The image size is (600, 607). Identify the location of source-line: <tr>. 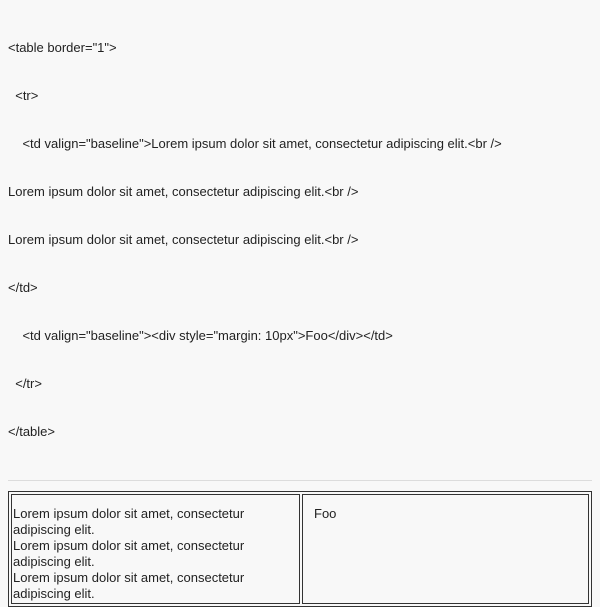
(23, 95).